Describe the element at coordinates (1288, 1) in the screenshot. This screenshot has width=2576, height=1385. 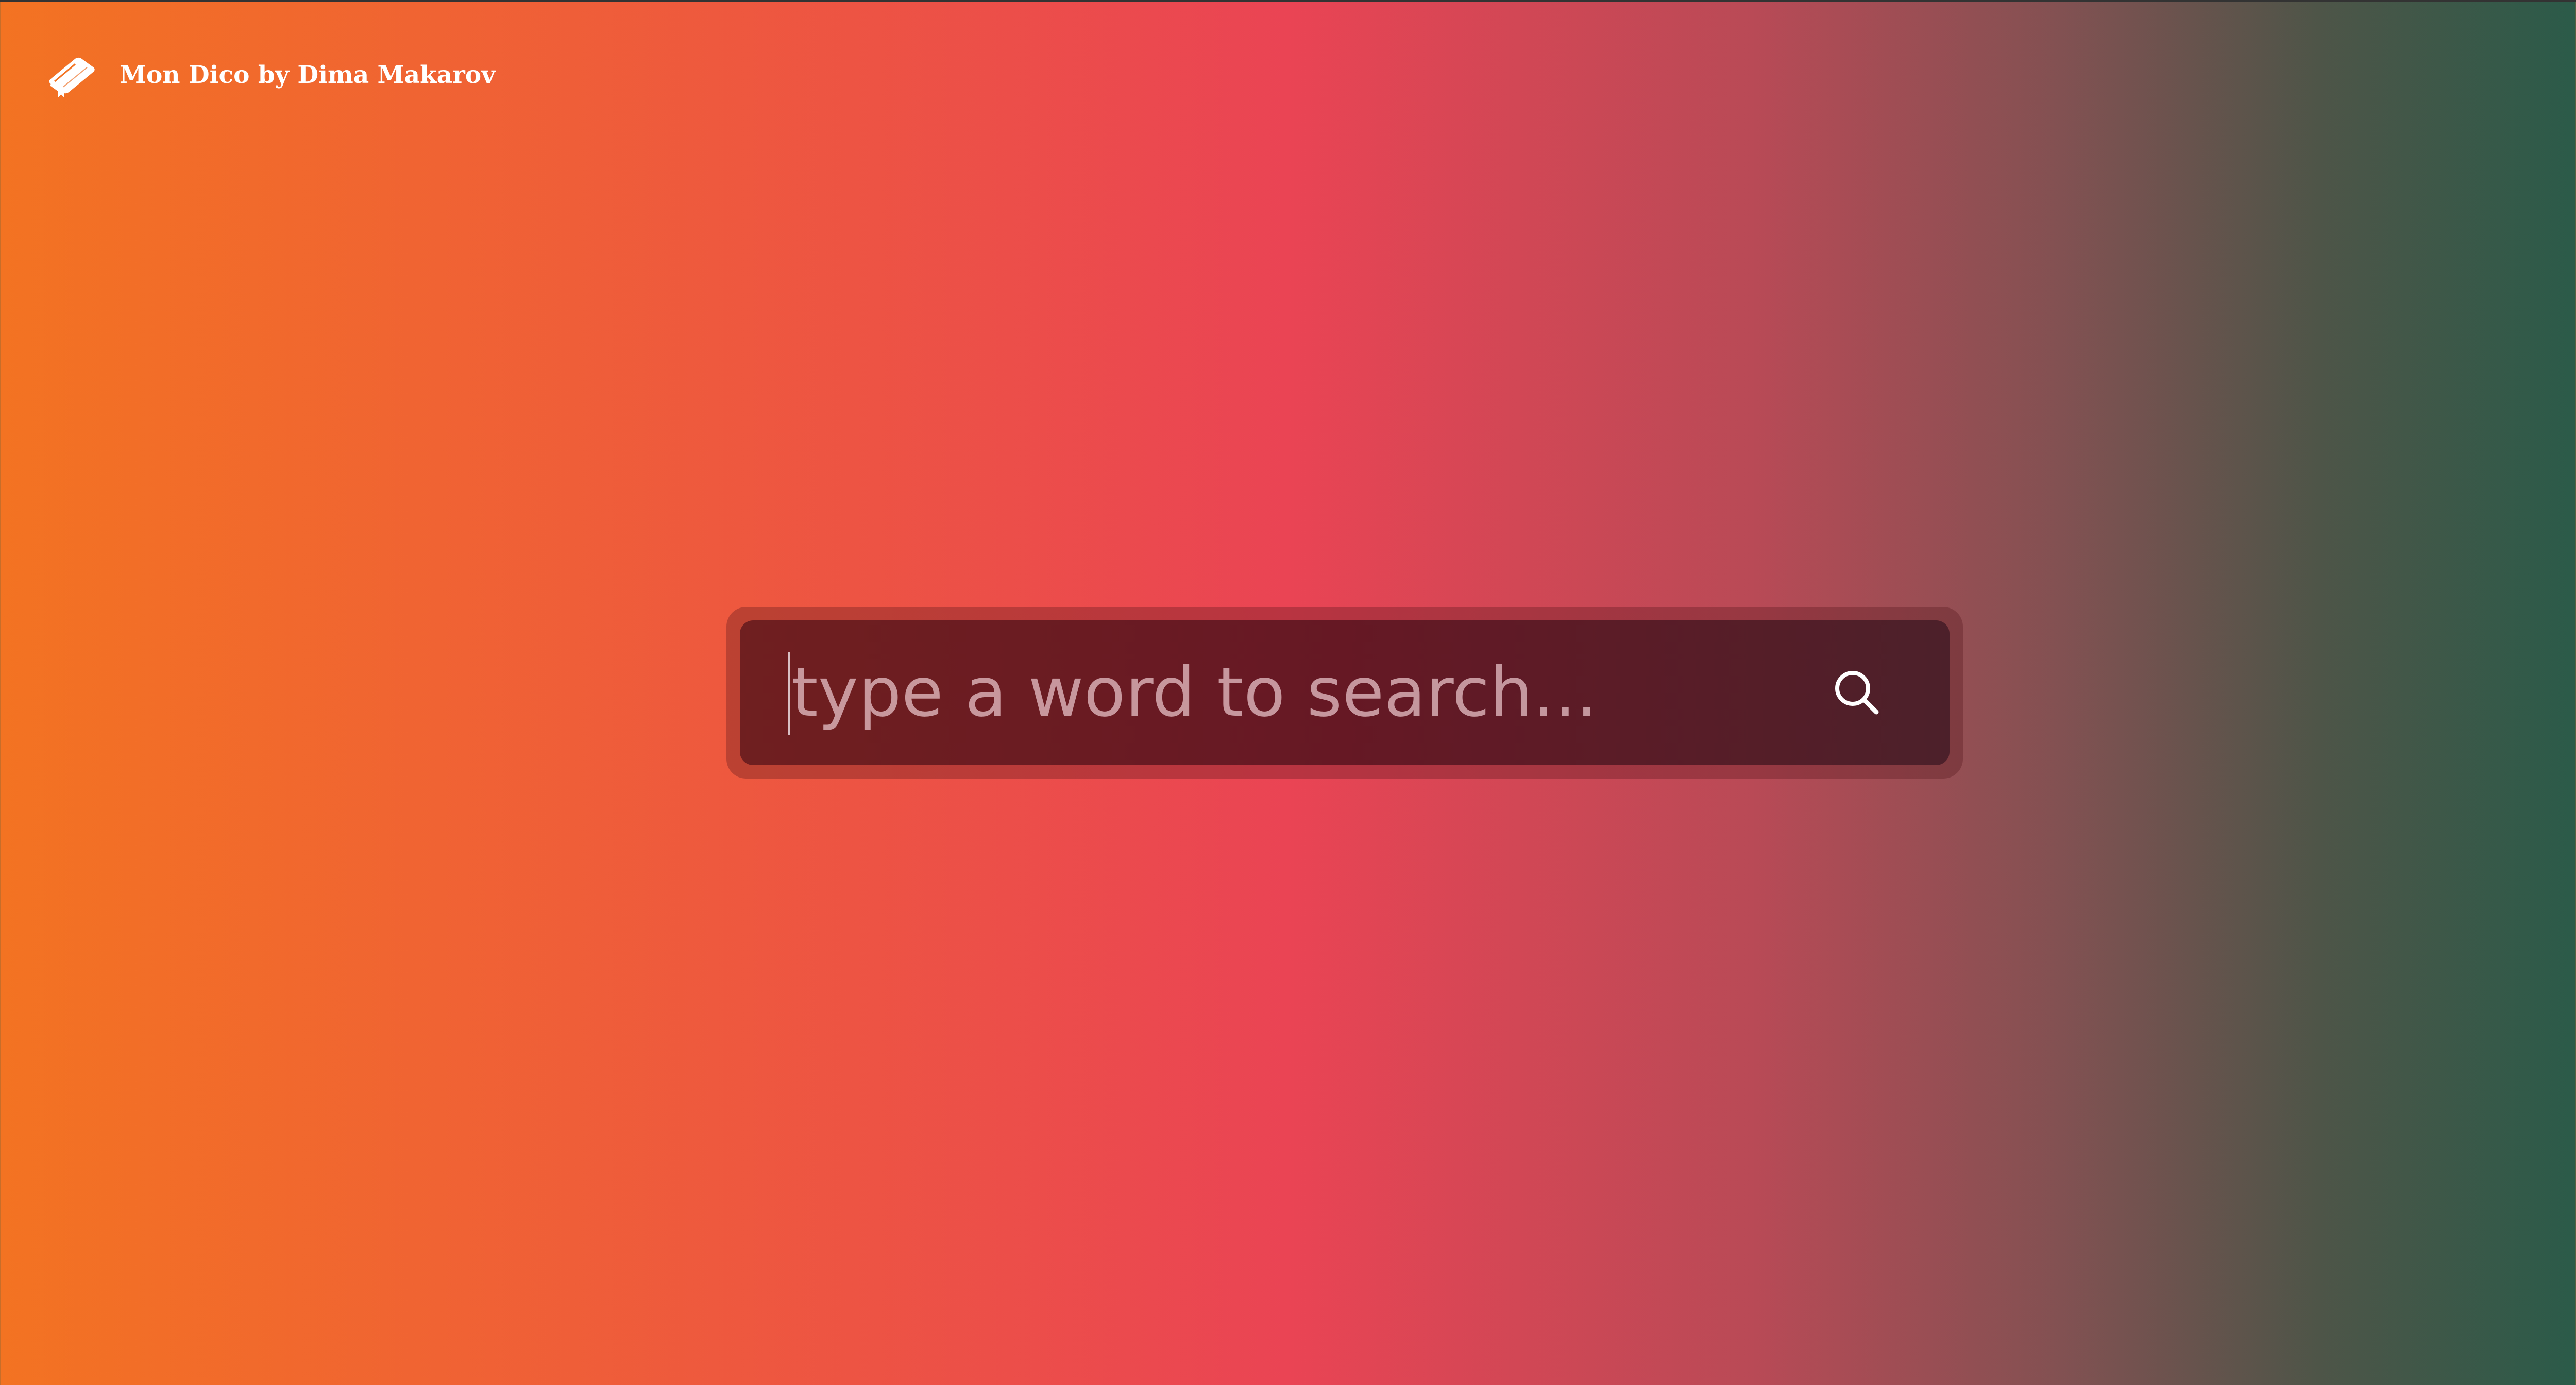
I see `top-border` at that location.